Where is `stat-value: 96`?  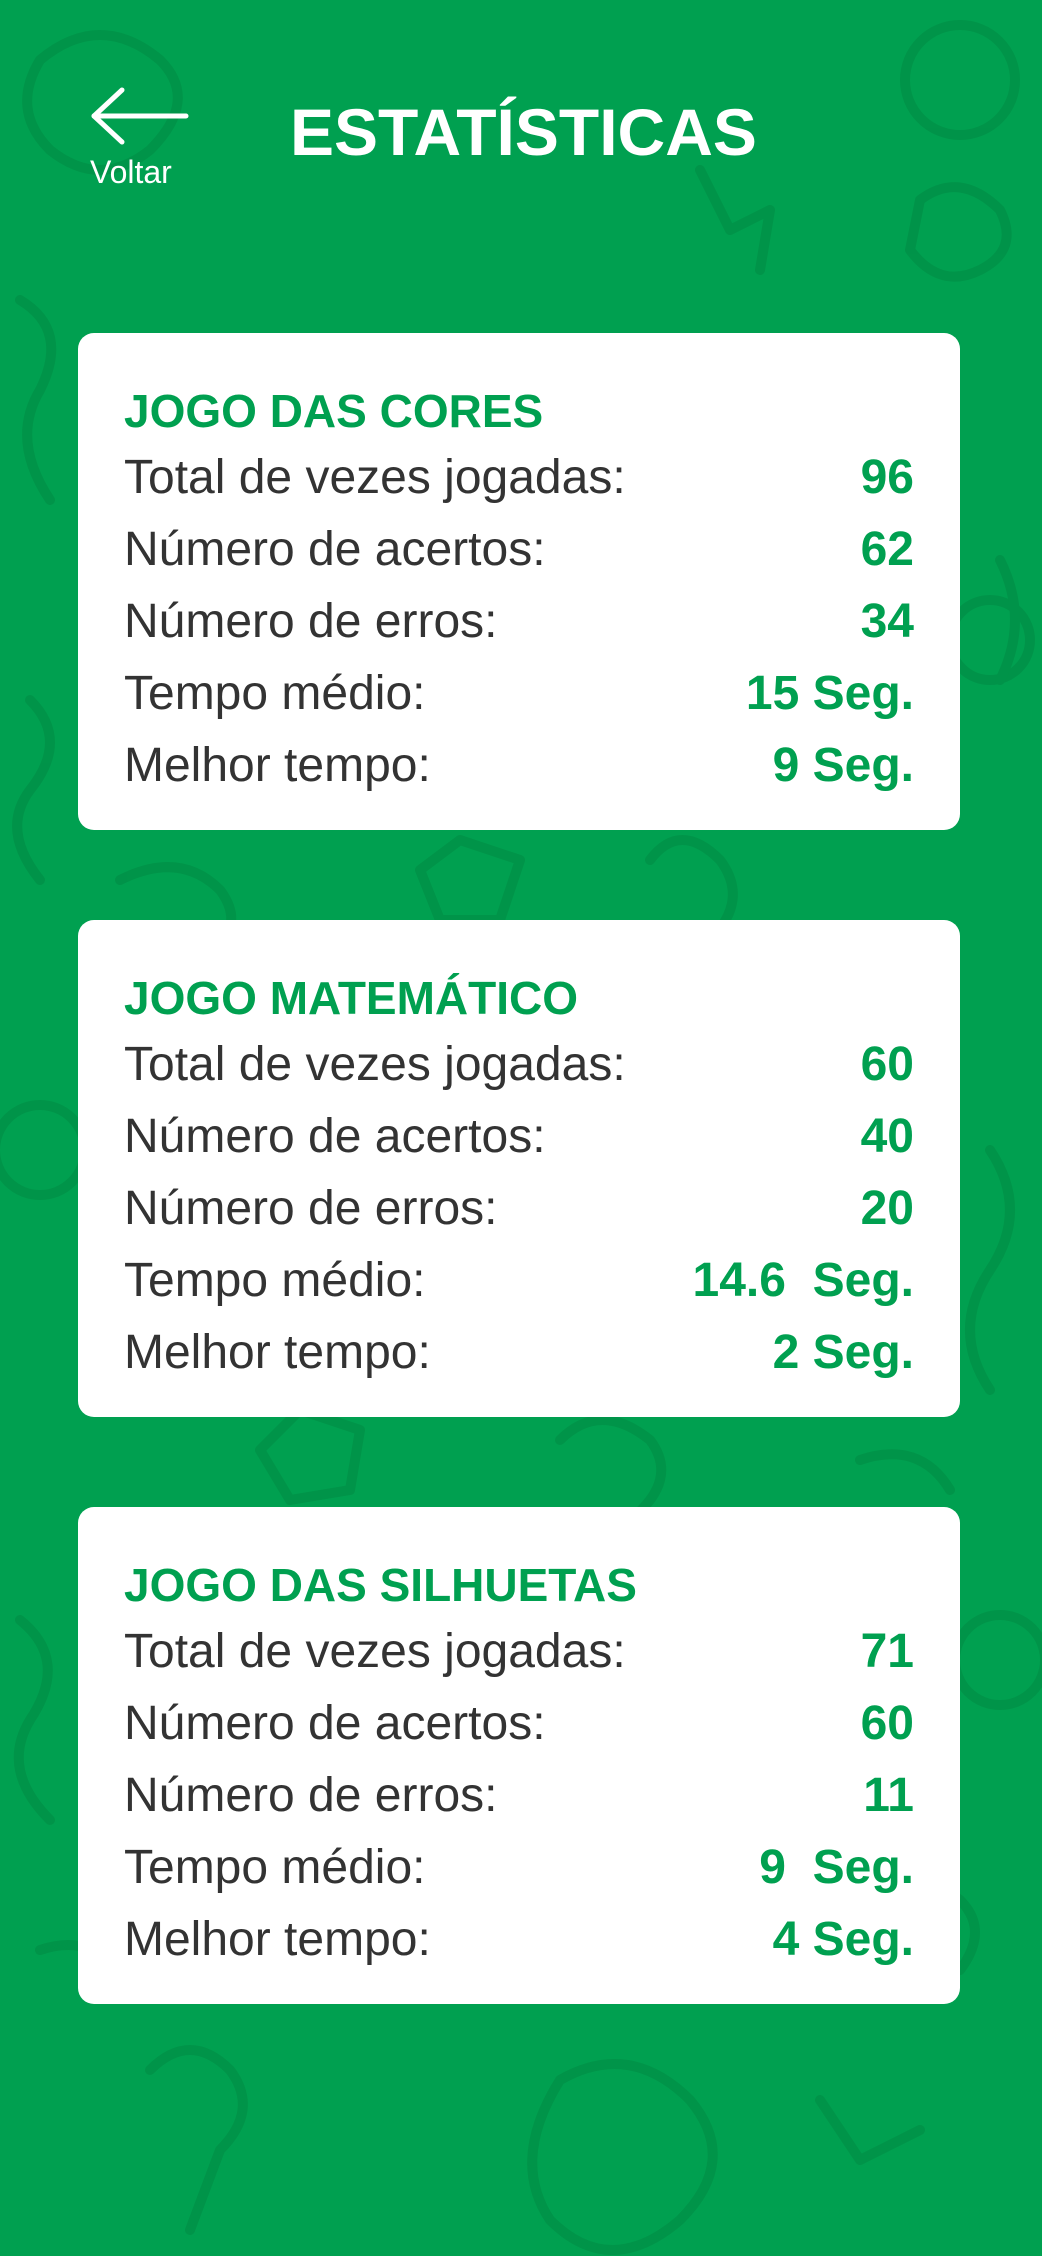 stat-value: 96 is located at coordinates (887, 477).